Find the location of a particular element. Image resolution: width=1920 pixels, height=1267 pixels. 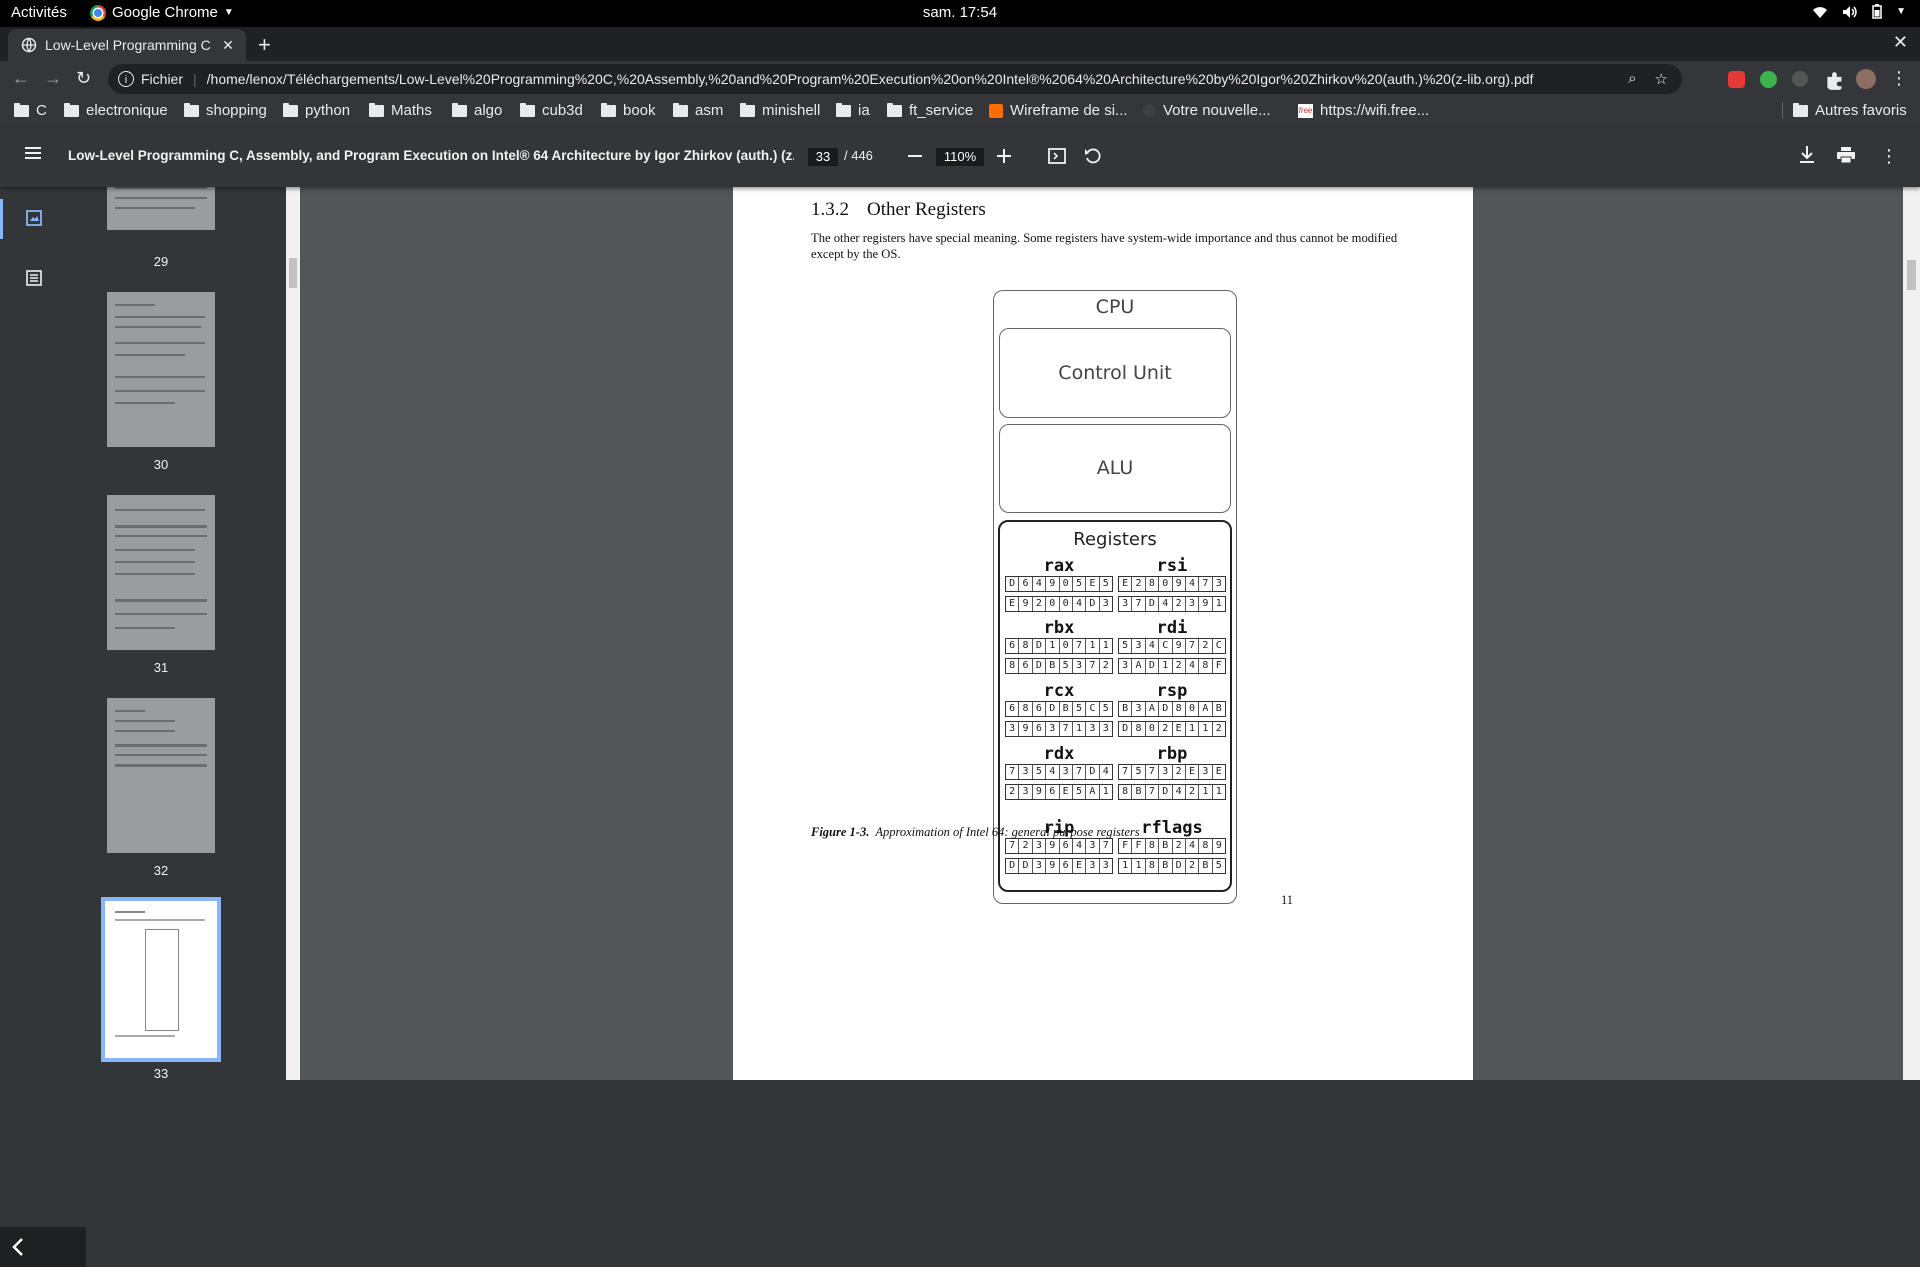

thumbnail-sidebar: 29 30 31 32 33 is located at coordinates (143, 712).